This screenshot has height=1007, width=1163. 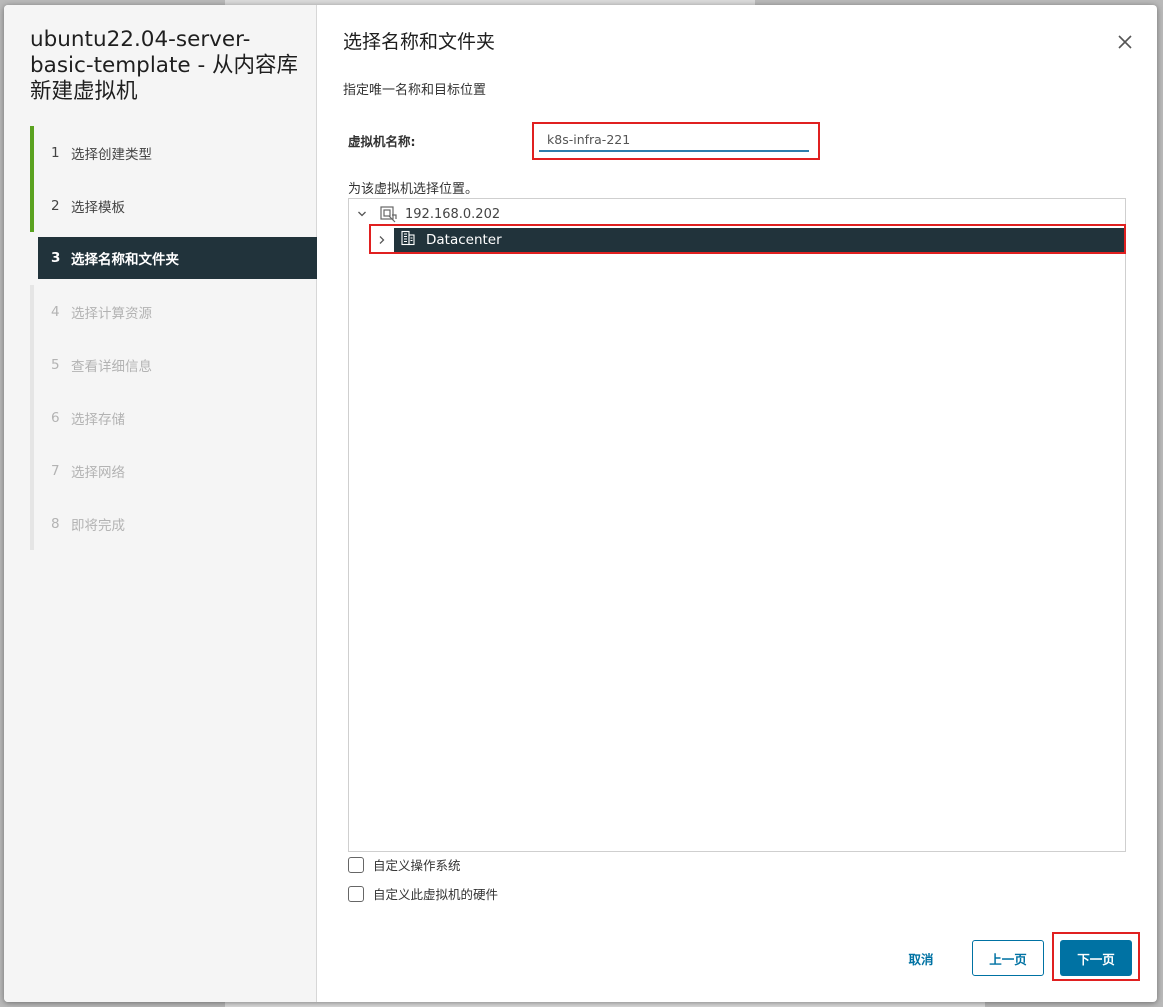 I want to click on step-number: 3, so click(x=56, y=258).